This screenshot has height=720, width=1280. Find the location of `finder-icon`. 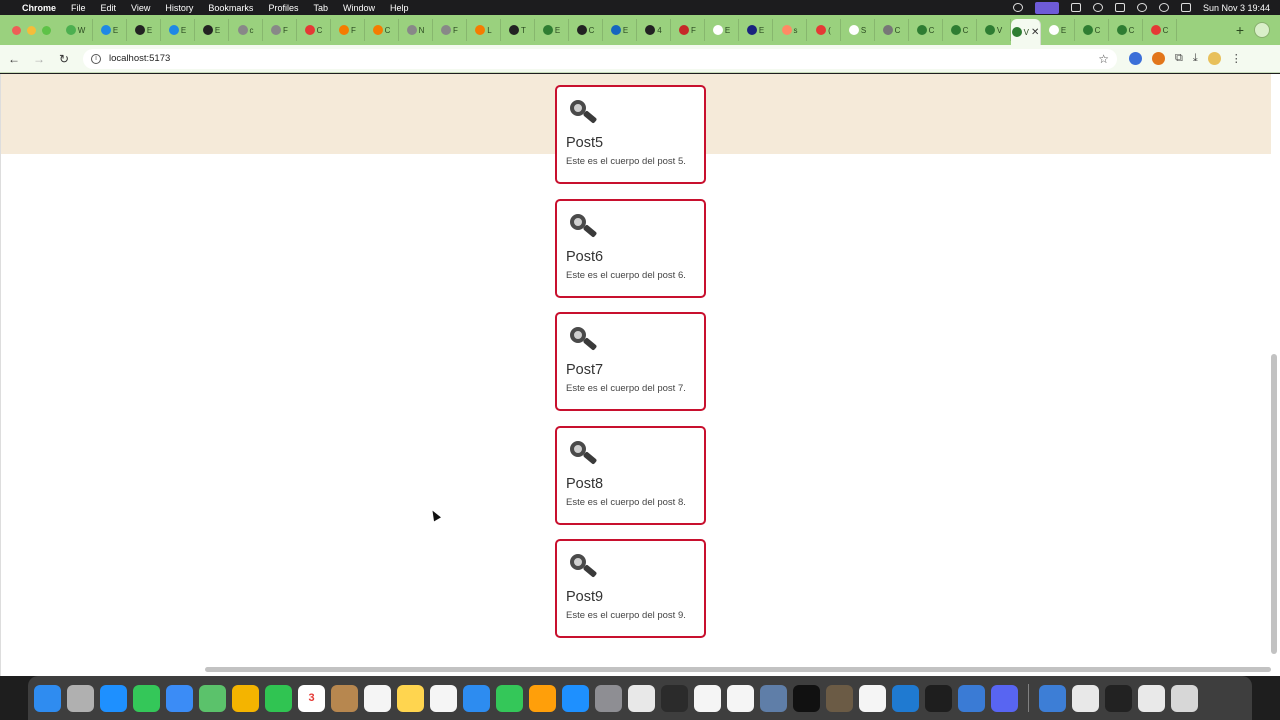

finder-icon is located at coordinates (47, 698).